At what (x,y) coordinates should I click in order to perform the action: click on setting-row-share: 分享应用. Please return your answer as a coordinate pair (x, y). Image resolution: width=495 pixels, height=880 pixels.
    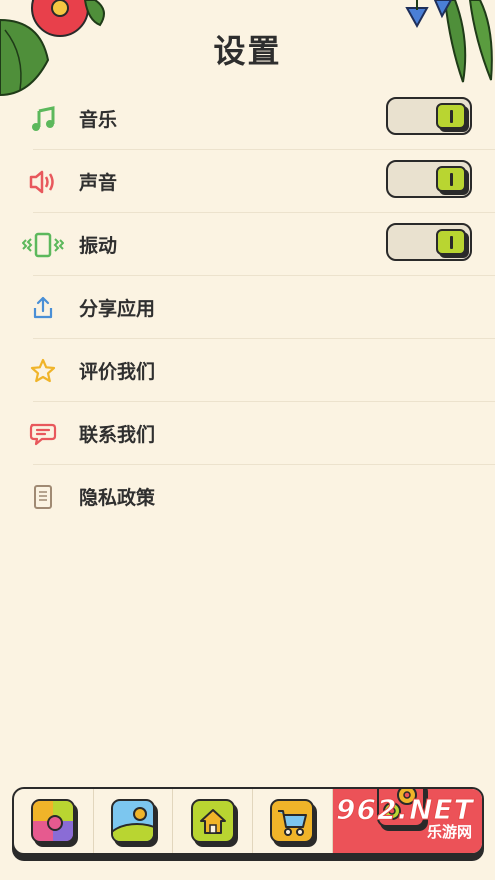
    Looking at the image, I should click on (247, 307).